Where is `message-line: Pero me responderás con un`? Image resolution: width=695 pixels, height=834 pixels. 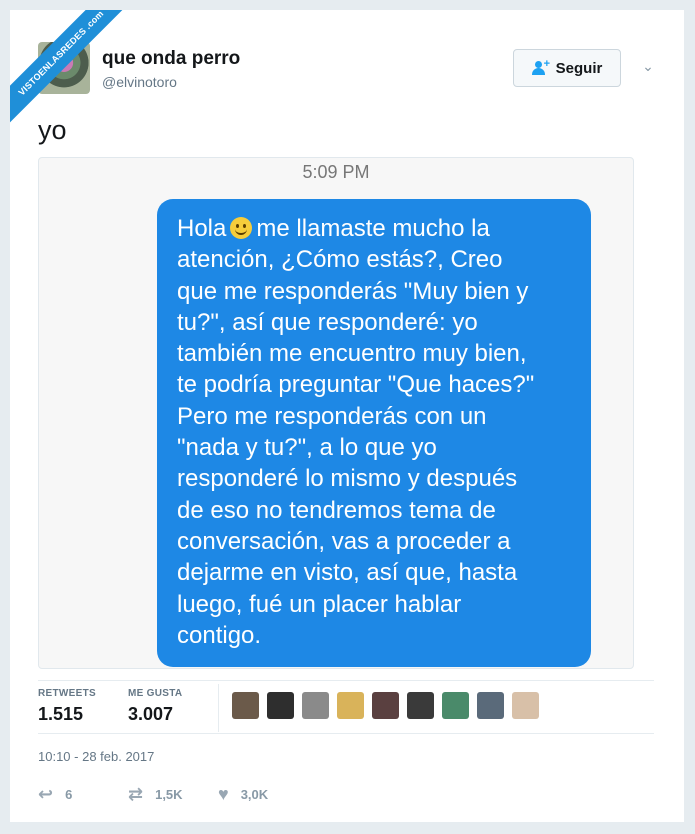 message-line: Pero me responderás con un is located at coordinates (332, 416).